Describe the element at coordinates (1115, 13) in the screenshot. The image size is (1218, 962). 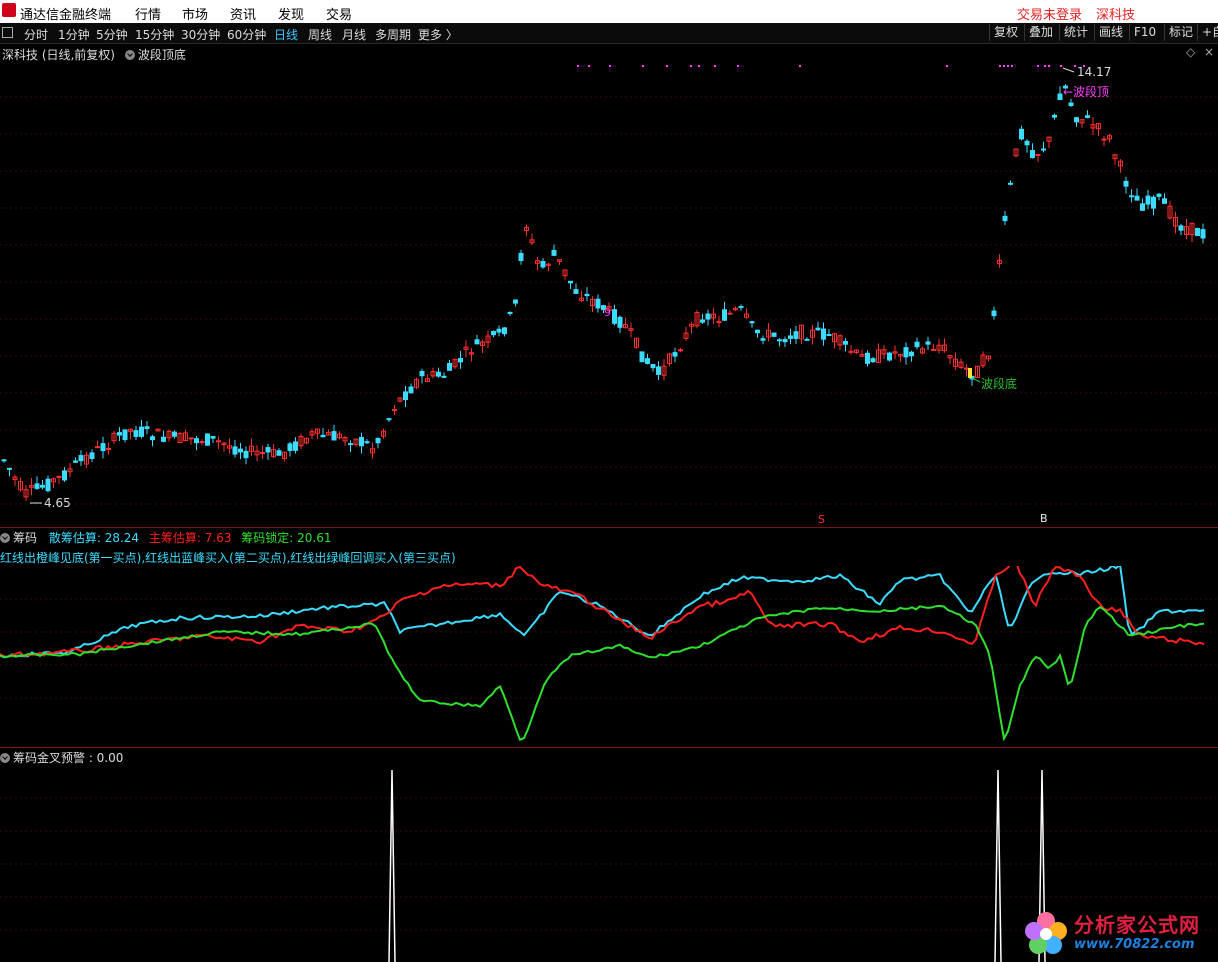
I see `stock-name-link: 深科技` at that location.